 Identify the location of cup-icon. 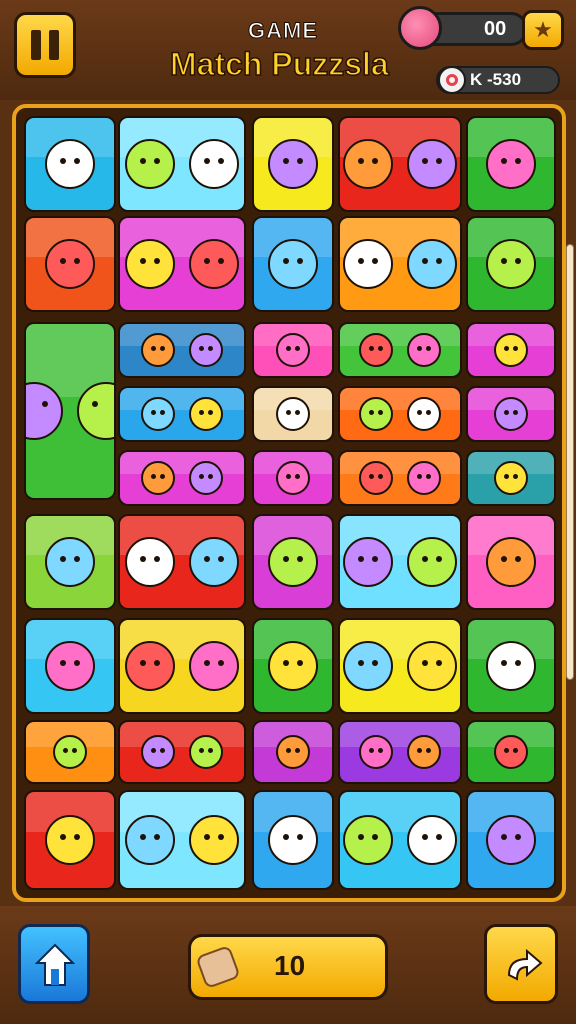
(293, 752).